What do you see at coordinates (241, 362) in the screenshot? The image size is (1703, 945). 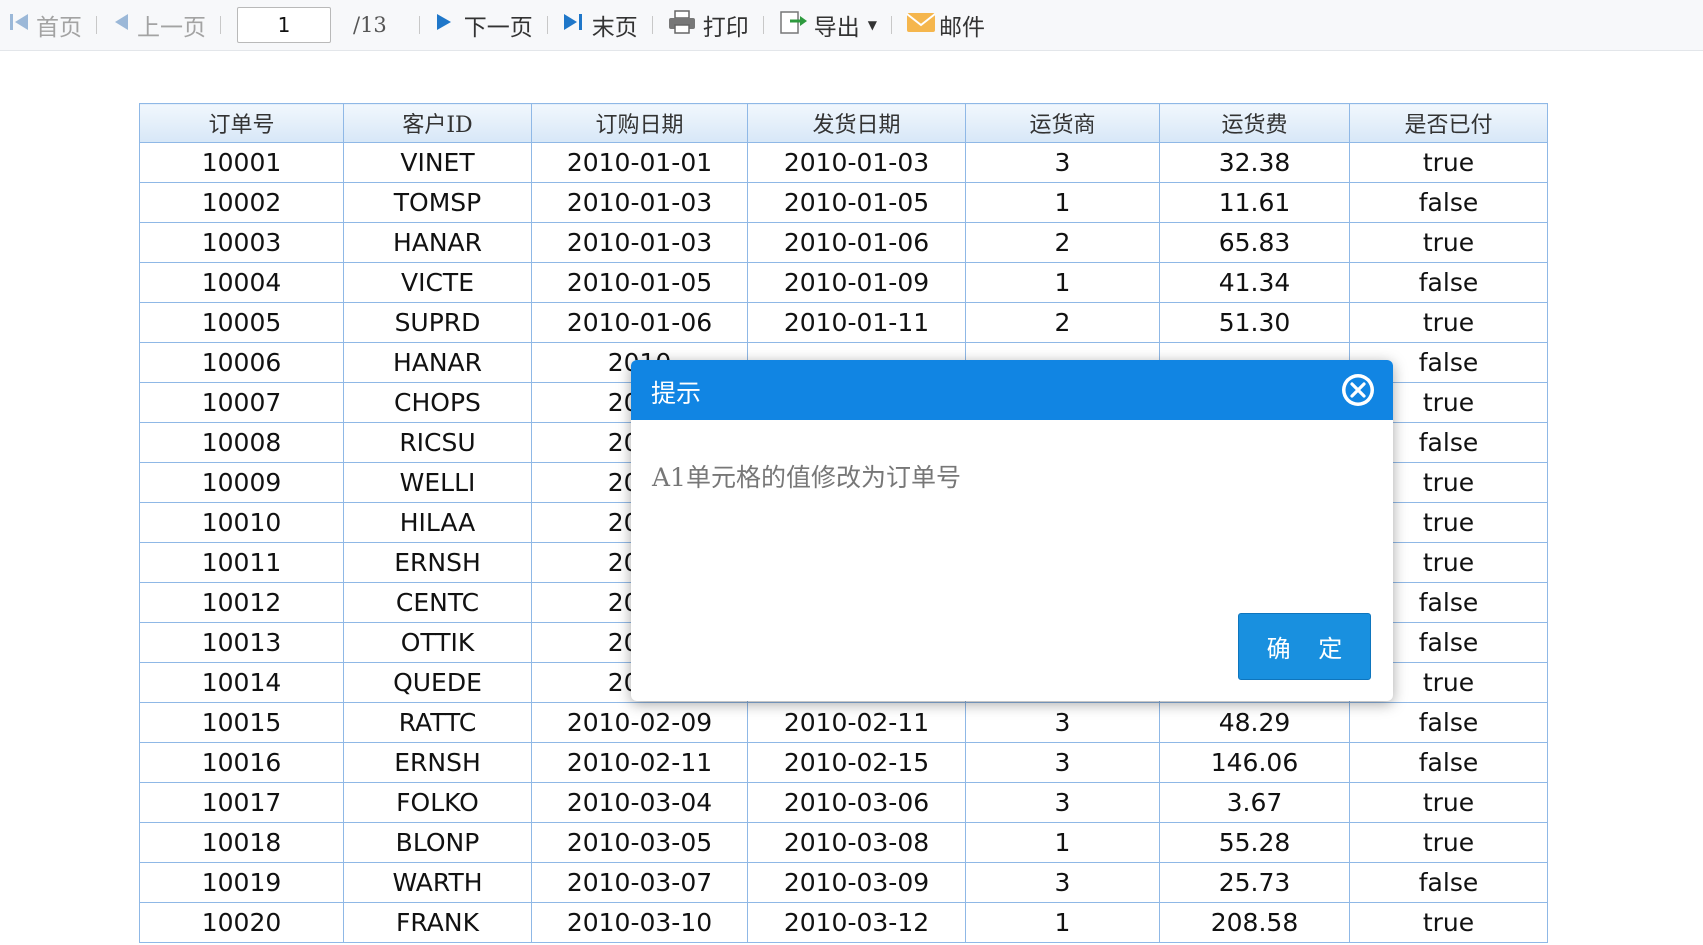 I see `table-cell: 10006` at bounding box center [241, 362].